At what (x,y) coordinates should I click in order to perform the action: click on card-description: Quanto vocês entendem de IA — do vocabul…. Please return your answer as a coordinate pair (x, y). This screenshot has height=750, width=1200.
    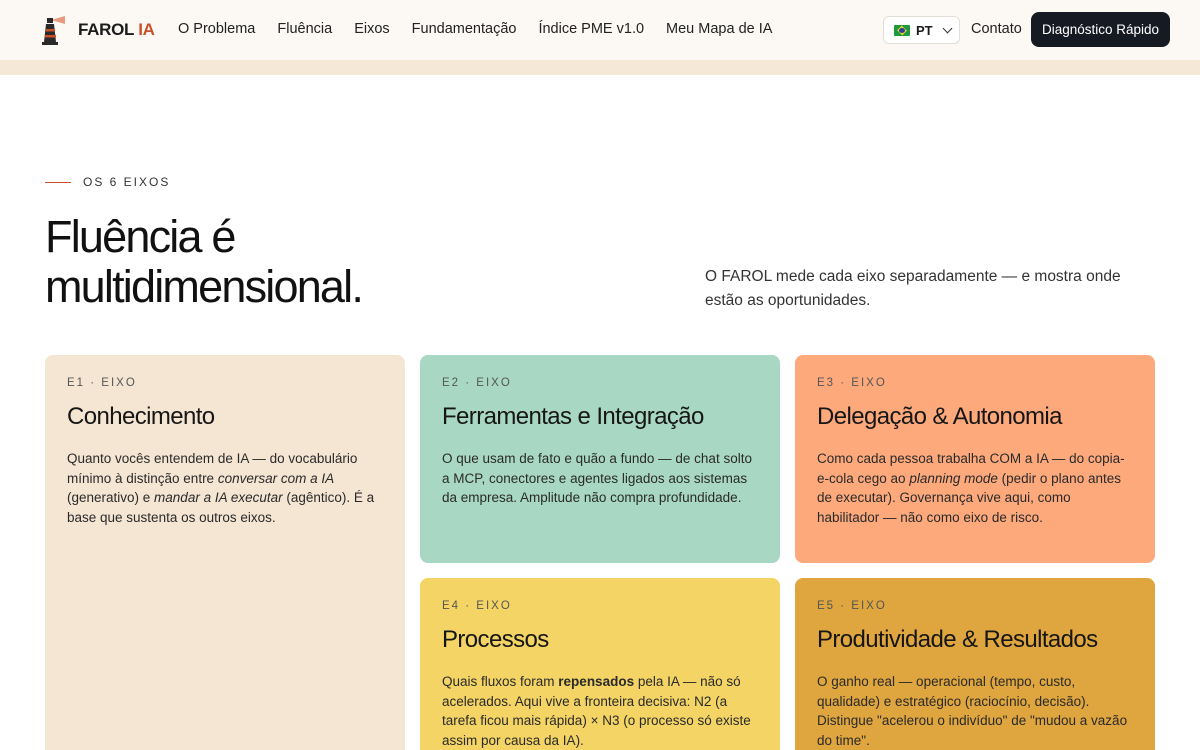
    Looking at the image, I should click on (221, 488).